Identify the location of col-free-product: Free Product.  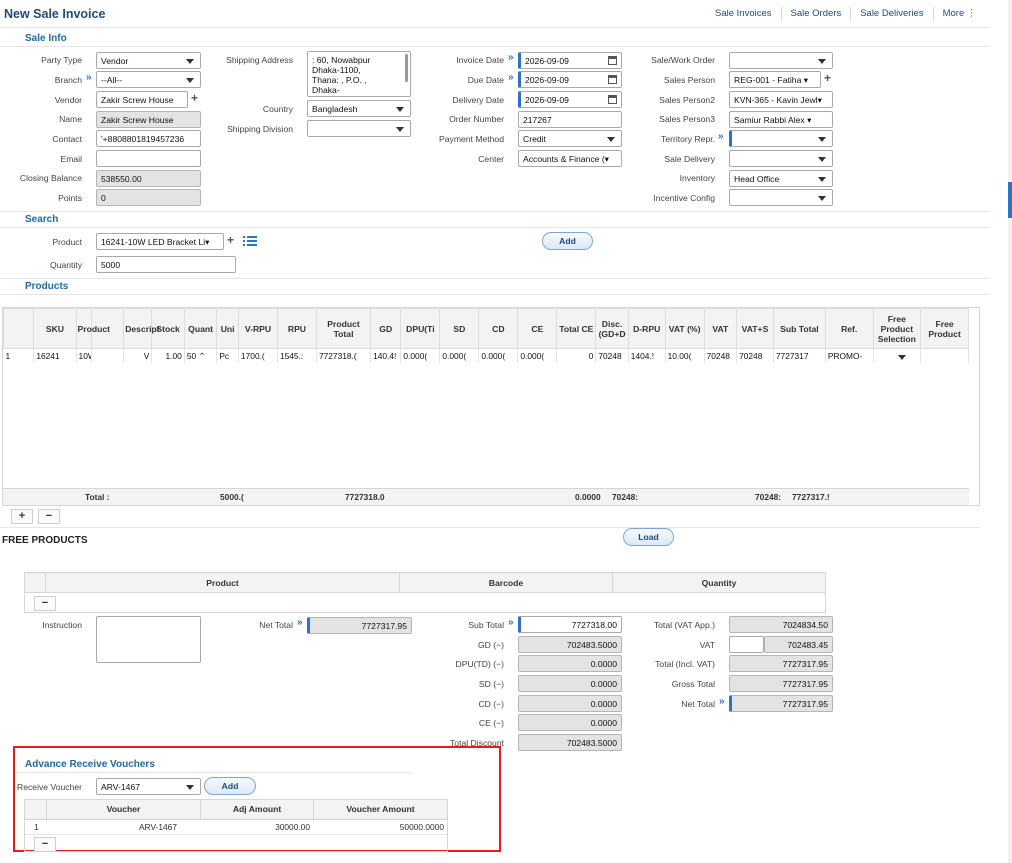
(944, 328).